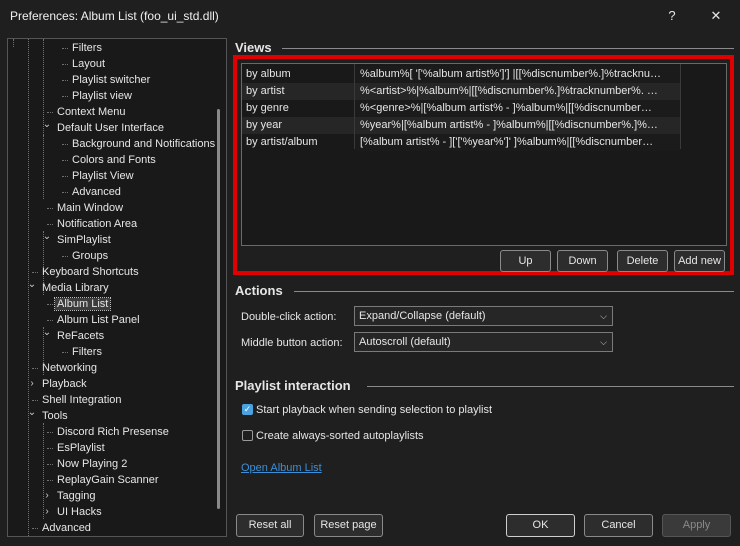  I want to click on tree-item-label: Album List, so click(82, 304).